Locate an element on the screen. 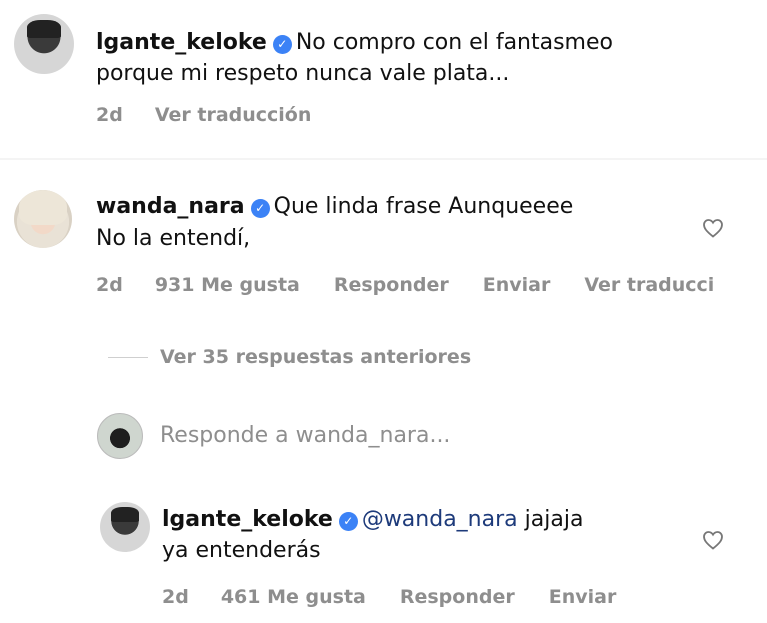  mention-link: @wanda_nara is located at coordinates (440, 519).